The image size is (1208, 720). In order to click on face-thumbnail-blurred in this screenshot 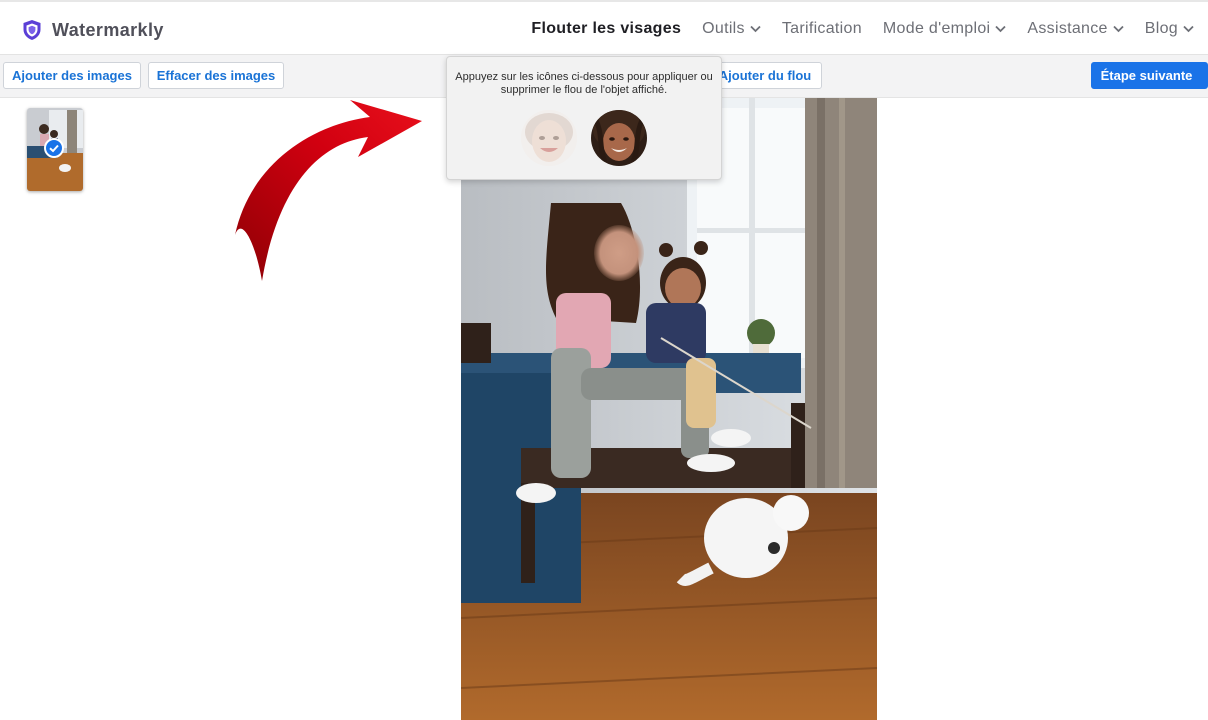, I will do `click(549, 138)`.